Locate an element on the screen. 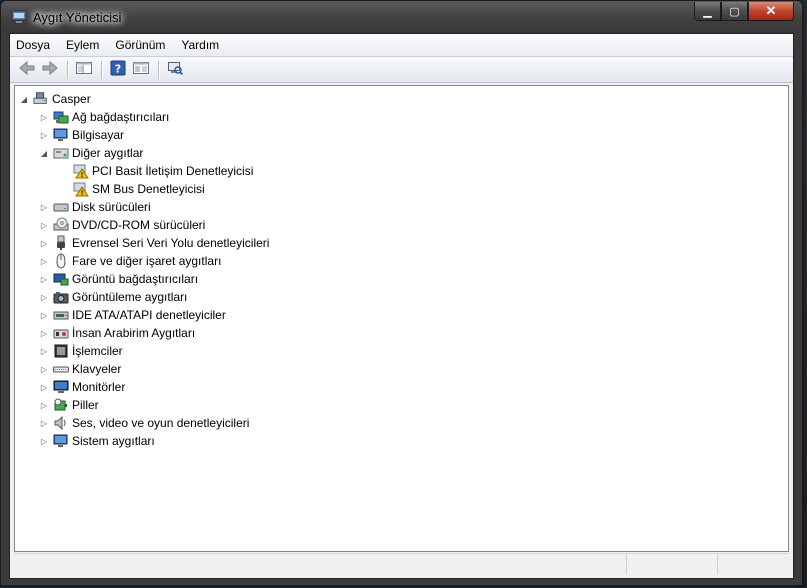 The height and width of the screenshot is (588, 807). tree-item-label: Monitörler is located at coordinates (99, 387).